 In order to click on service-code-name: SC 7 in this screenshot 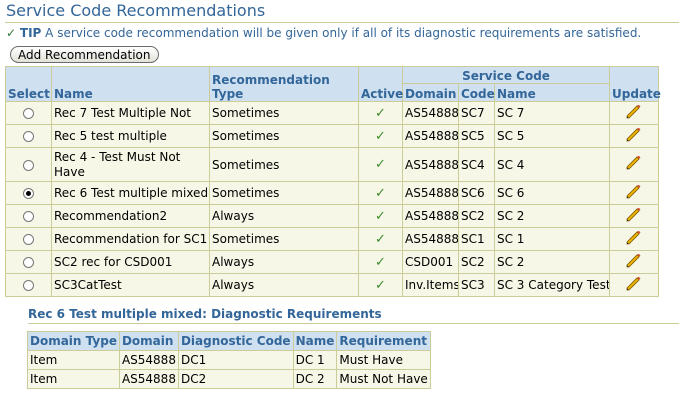, I will do `click(552, 113)`.